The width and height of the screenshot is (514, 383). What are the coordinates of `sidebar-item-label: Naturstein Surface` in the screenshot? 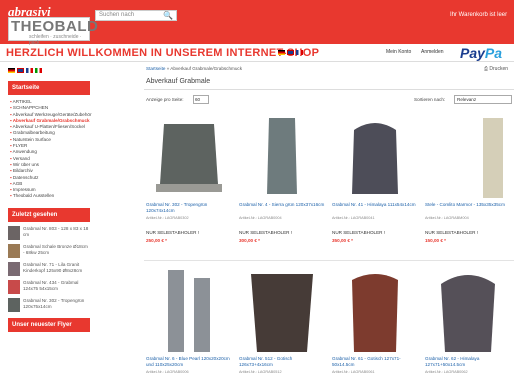 It's located at (31, 139).